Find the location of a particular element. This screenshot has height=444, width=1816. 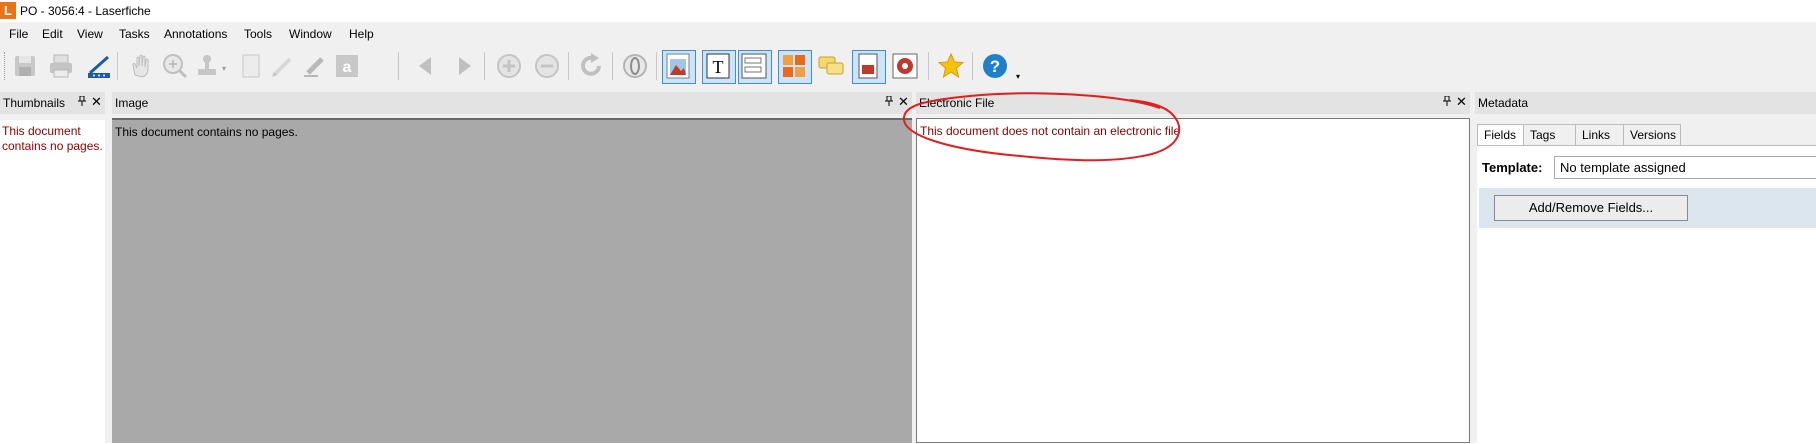

image-pane-icon is located at coordinates (679, 67).